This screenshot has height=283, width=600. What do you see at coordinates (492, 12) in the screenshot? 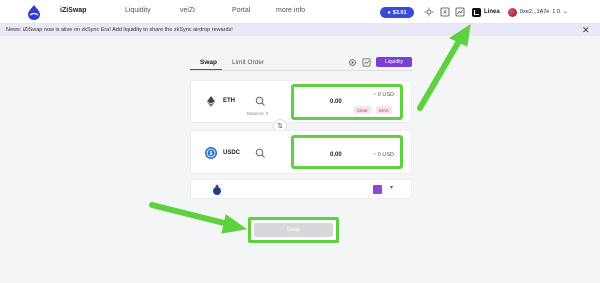
I see `network-name: Linea` at bounding box center [492, 12].